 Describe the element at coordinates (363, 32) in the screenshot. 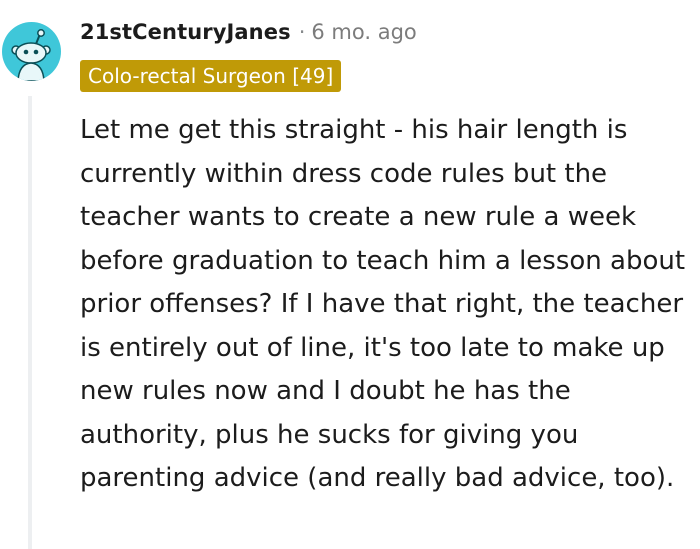

I see `timestamp: 6 mo. ago` at that location.